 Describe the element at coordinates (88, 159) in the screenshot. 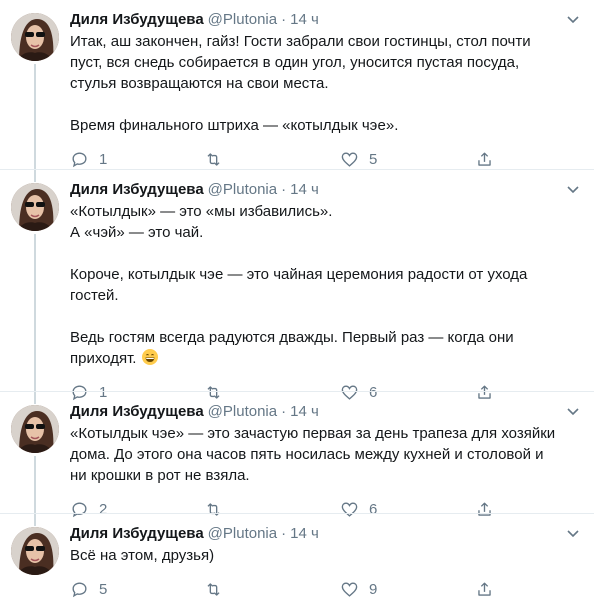

I see `reply-button: 1` at that location.